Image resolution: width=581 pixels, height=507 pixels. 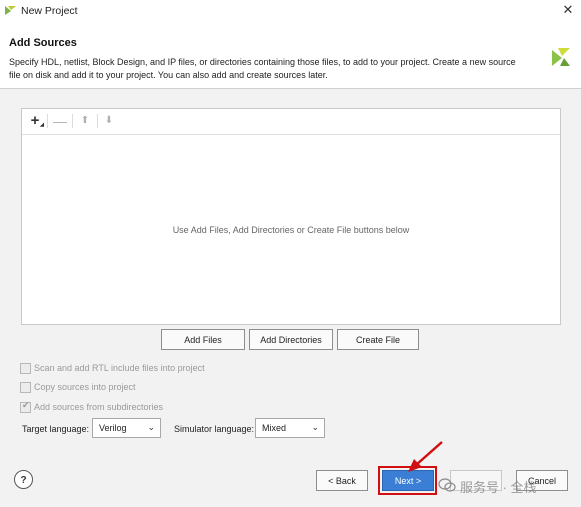 What do you see at coordinates (342, 480) in the screenshot?
I see `back-button: < Back` at bounding box center [342, 480].